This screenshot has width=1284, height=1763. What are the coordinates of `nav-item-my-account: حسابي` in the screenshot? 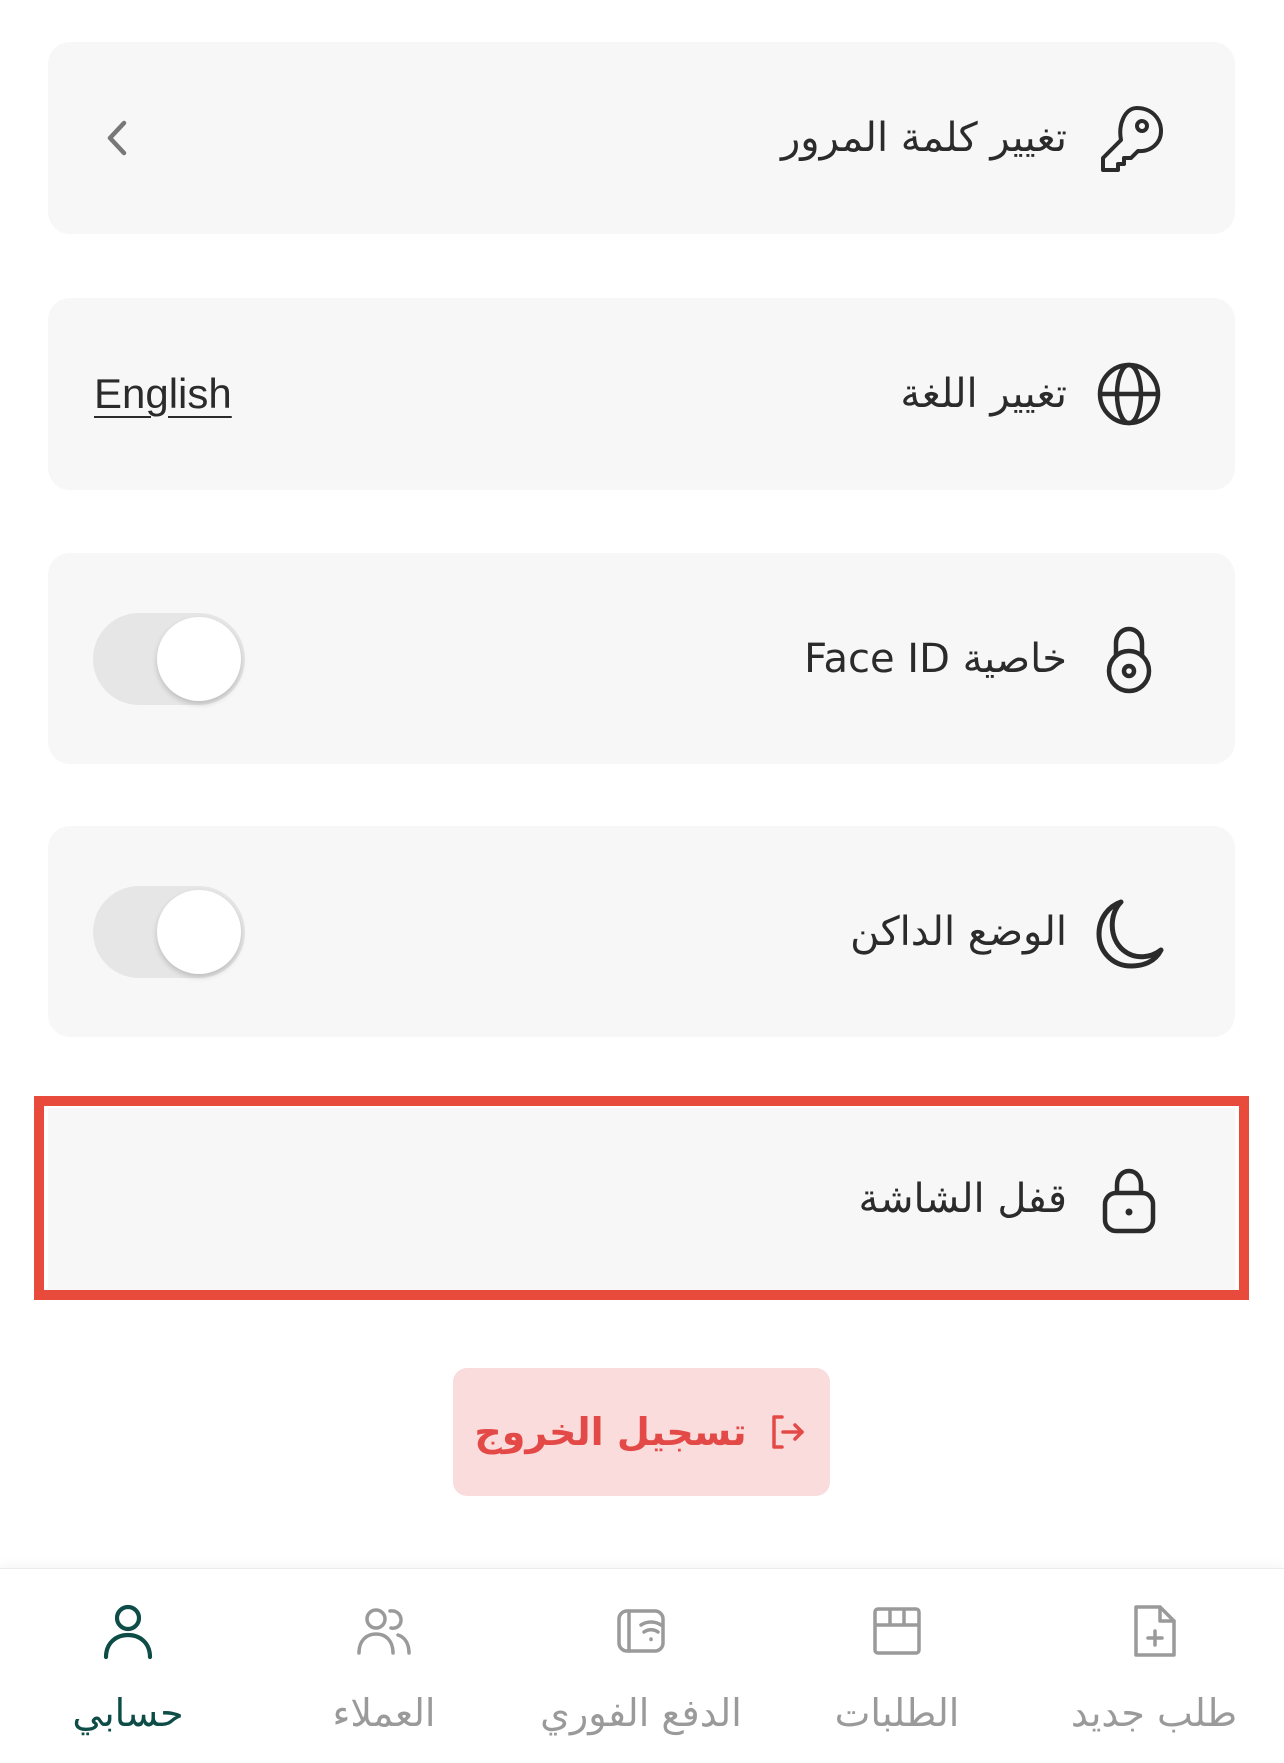 It's located at (128, 1676).